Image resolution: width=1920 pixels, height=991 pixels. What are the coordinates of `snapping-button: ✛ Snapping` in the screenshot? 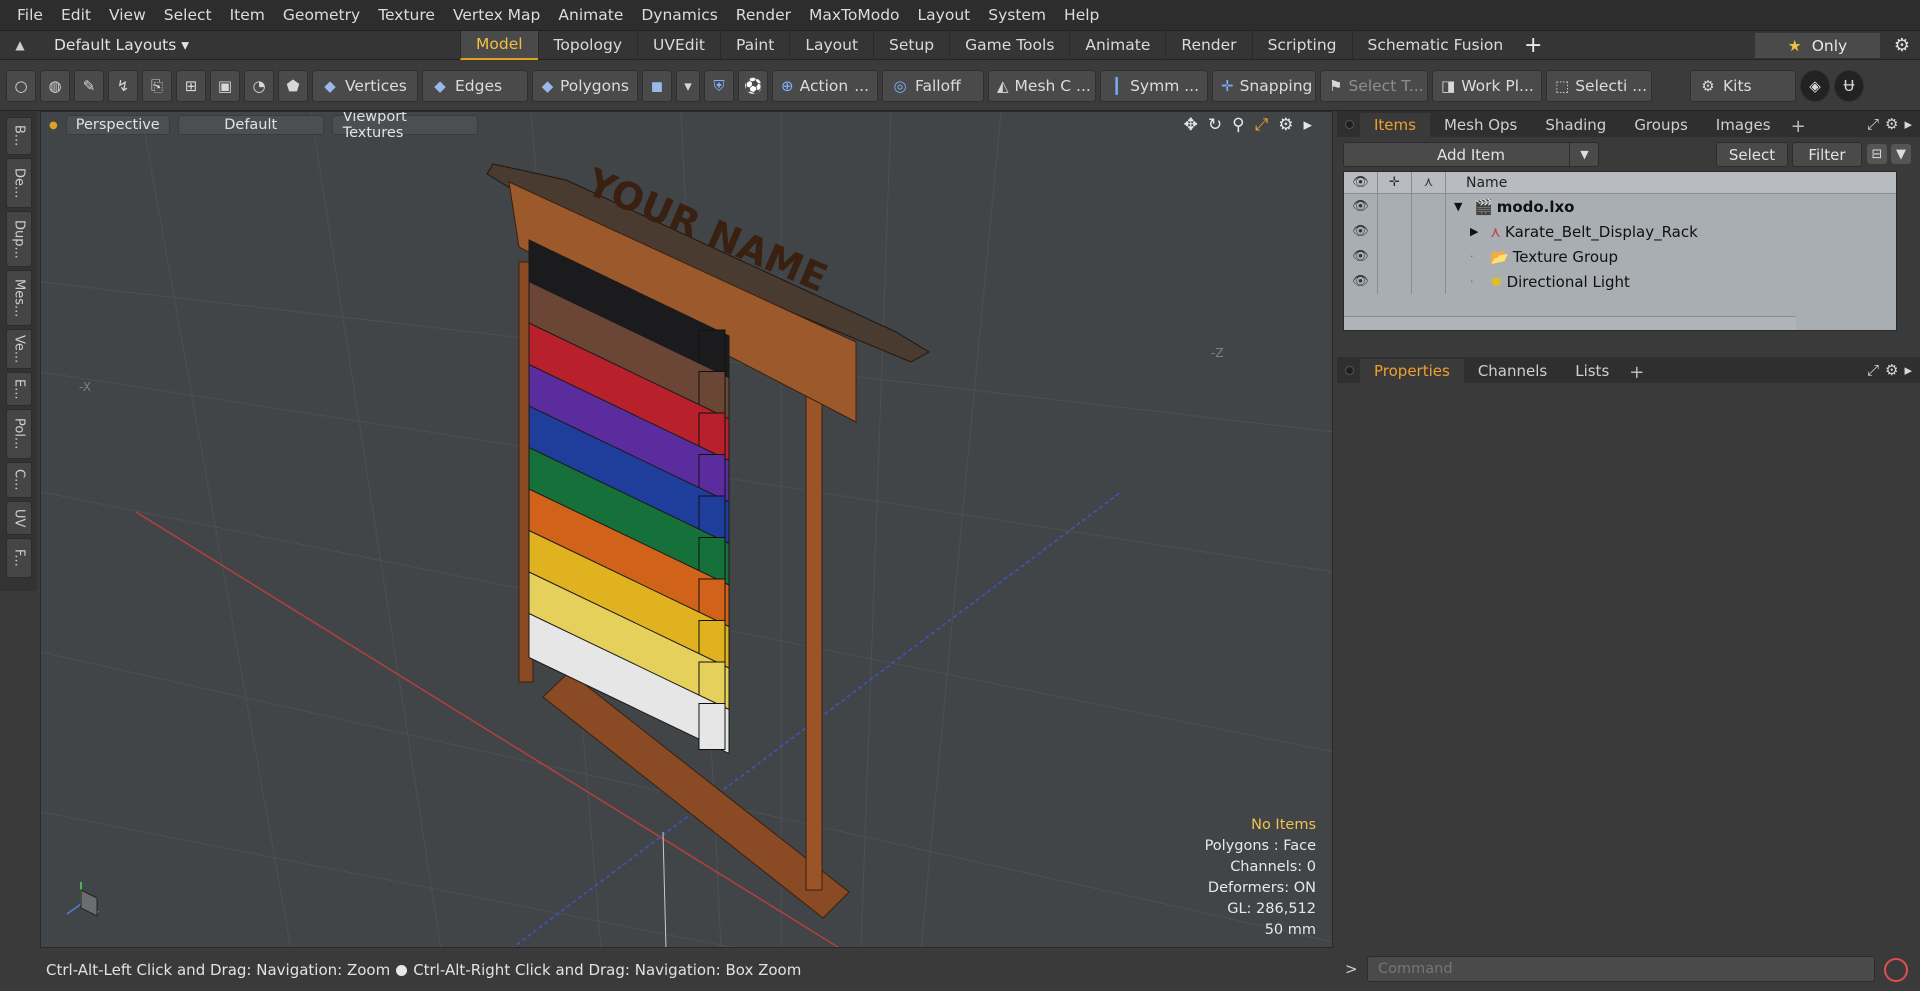 It's located at (1264, 85).